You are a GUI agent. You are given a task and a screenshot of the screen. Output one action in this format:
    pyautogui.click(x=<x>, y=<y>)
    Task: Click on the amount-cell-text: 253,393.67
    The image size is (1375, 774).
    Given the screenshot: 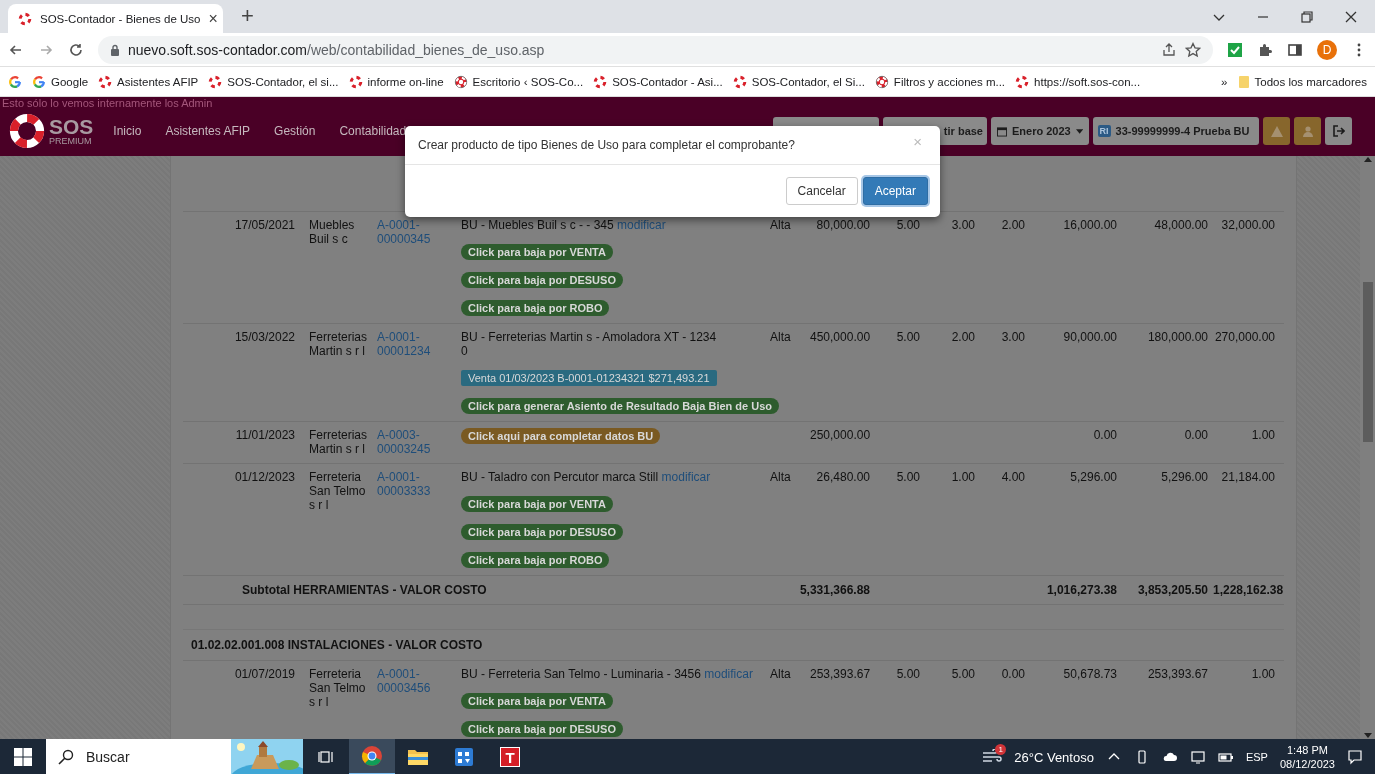 What is the action you would take?
    pyautogui.click(x=841, y=675)
    